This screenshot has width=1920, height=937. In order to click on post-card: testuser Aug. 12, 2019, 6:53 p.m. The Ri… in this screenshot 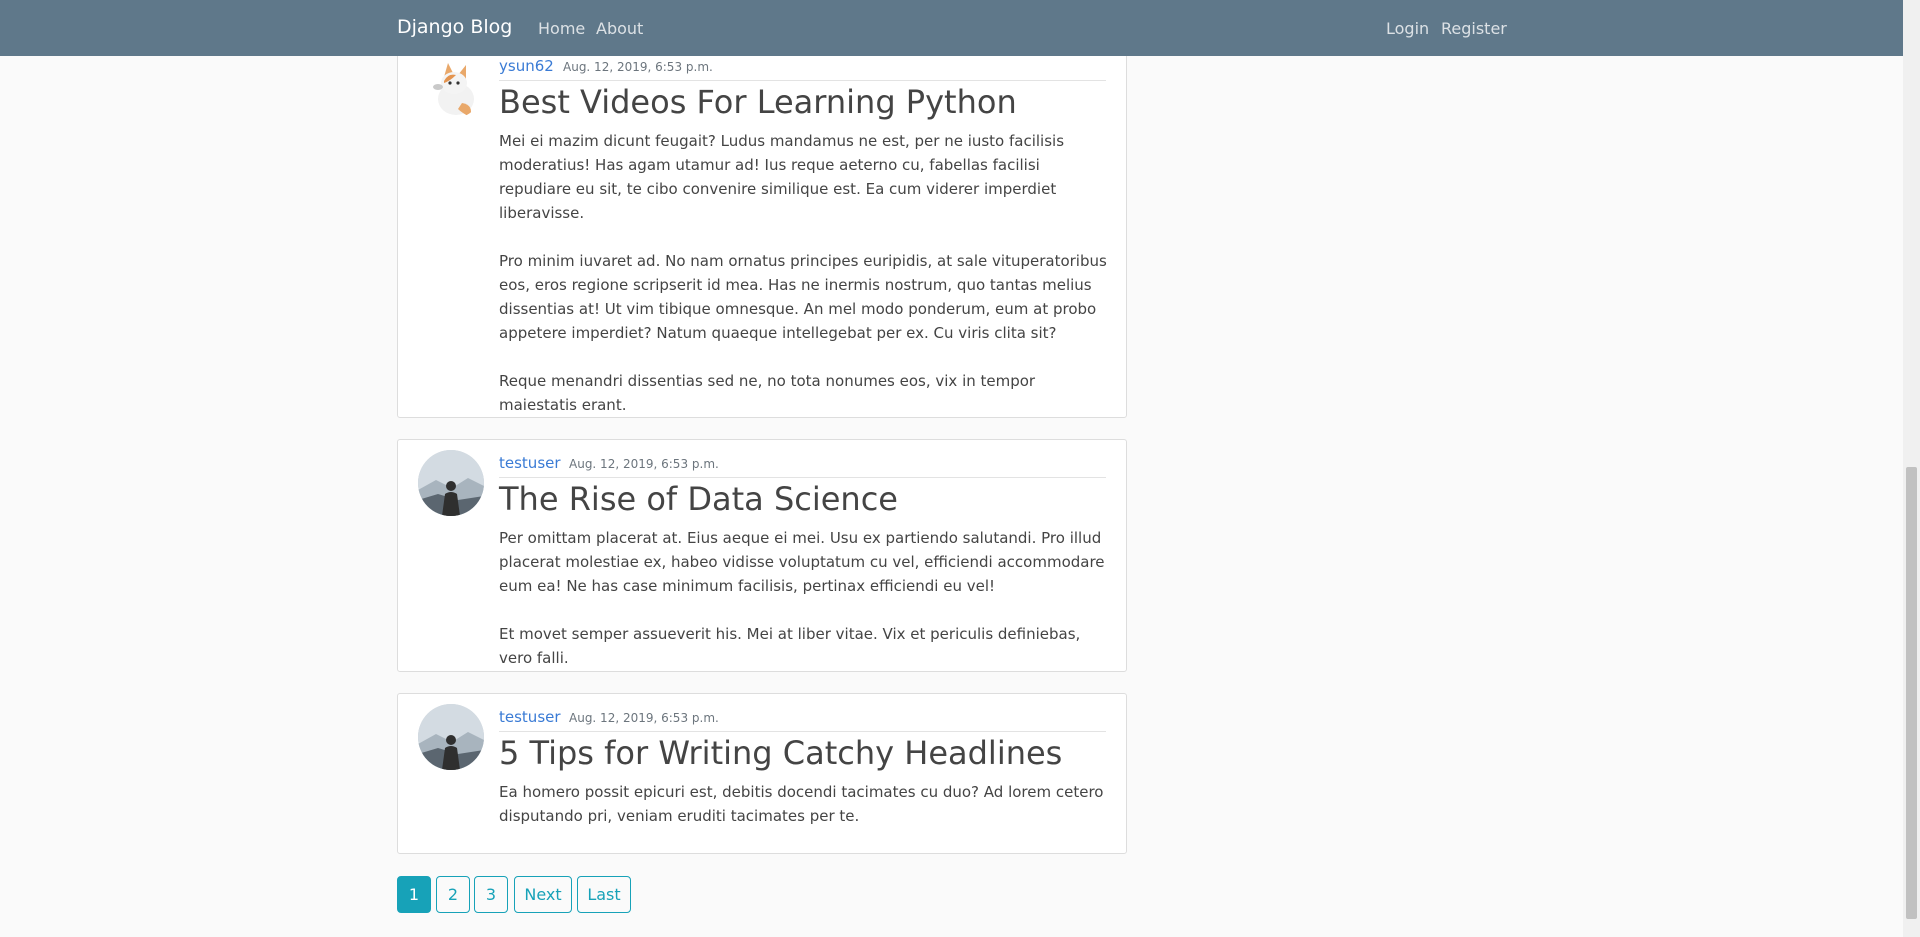, I will do `click(762, 555)`.